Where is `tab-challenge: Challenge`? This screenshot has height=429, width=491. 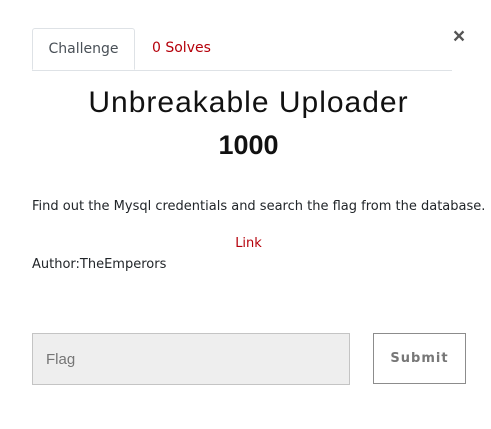
tab-challenge: Challenge is located at coordinates (83, 49).